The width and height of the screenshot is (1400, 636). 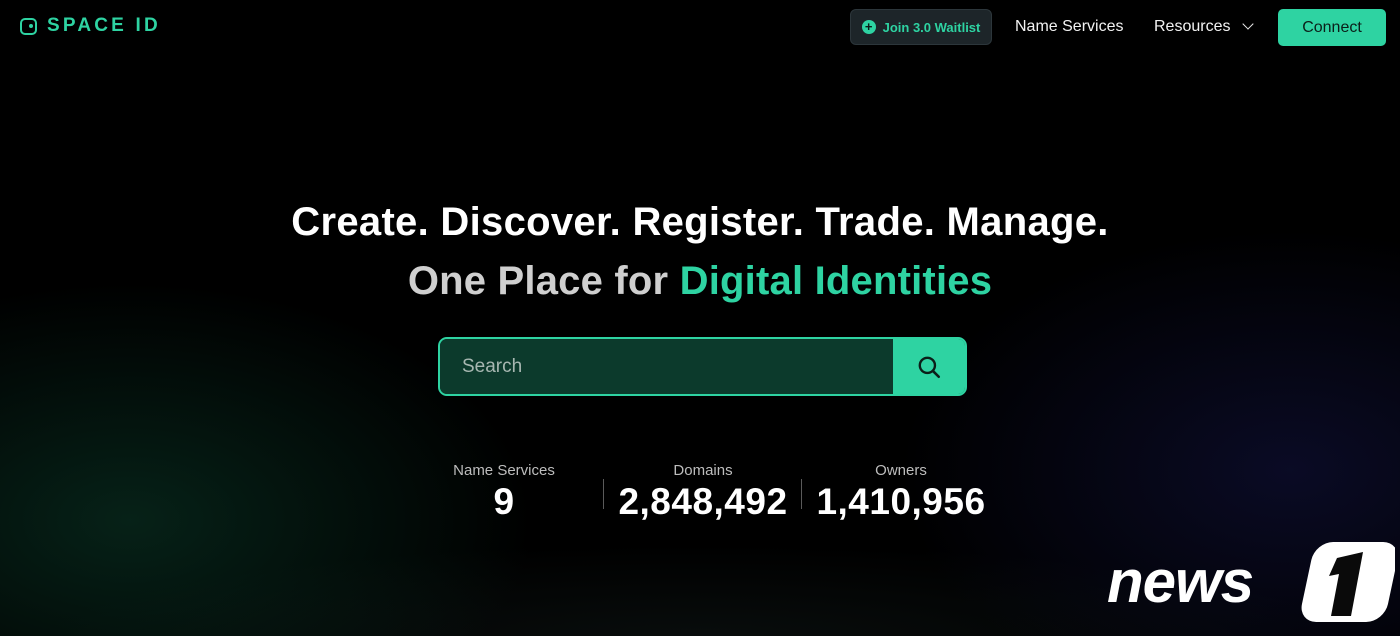 What do you see at coordinates (1332, 27) in the screenshot?
I see `connect-button: Connect` at bounding box center [1332, 27].